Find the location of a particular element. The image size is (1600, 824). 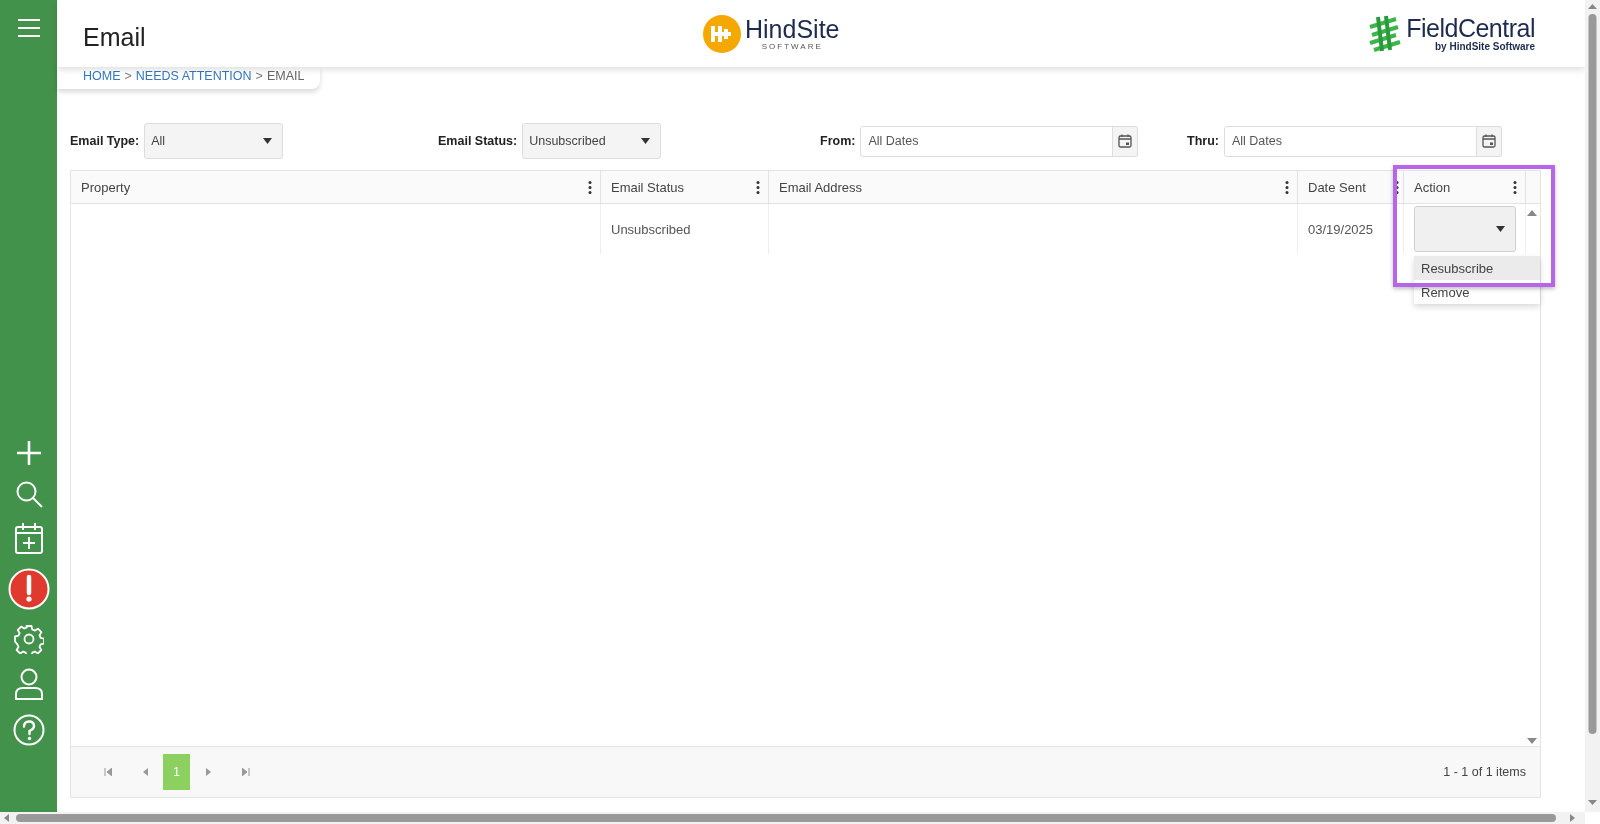

breadcrumb-link: NEEDS ATTENTION is located at coordinates (193, 76).